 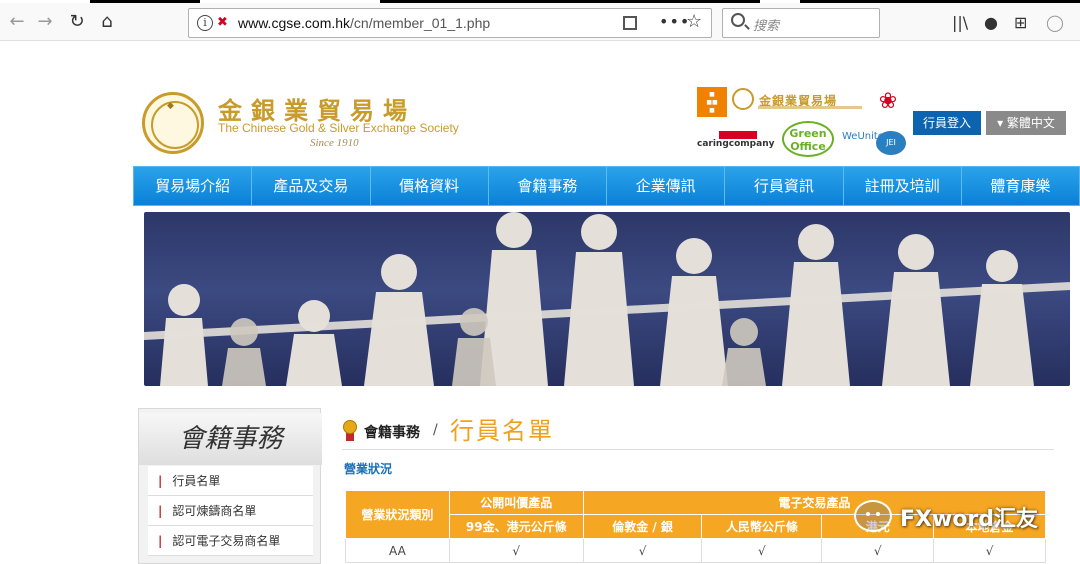 I want to click on hk-award-icon: ❀, so click(x=888, y=101).